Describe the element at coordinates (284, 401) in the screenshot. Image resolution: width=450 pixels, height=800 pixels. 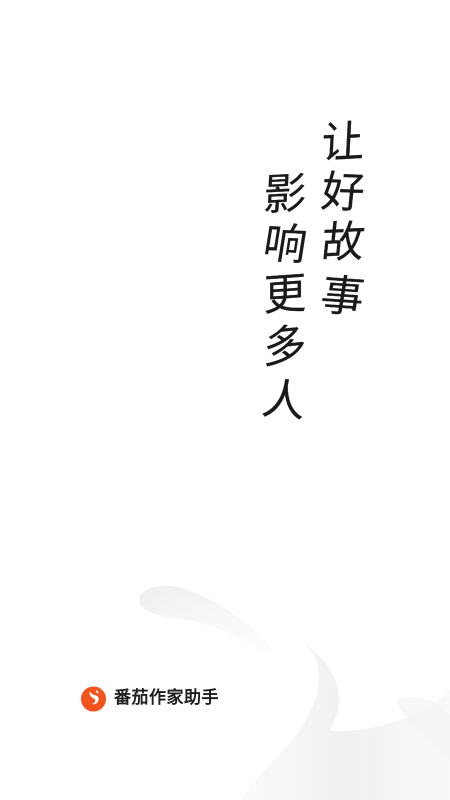
I see `slogan-char: 人` at that location.